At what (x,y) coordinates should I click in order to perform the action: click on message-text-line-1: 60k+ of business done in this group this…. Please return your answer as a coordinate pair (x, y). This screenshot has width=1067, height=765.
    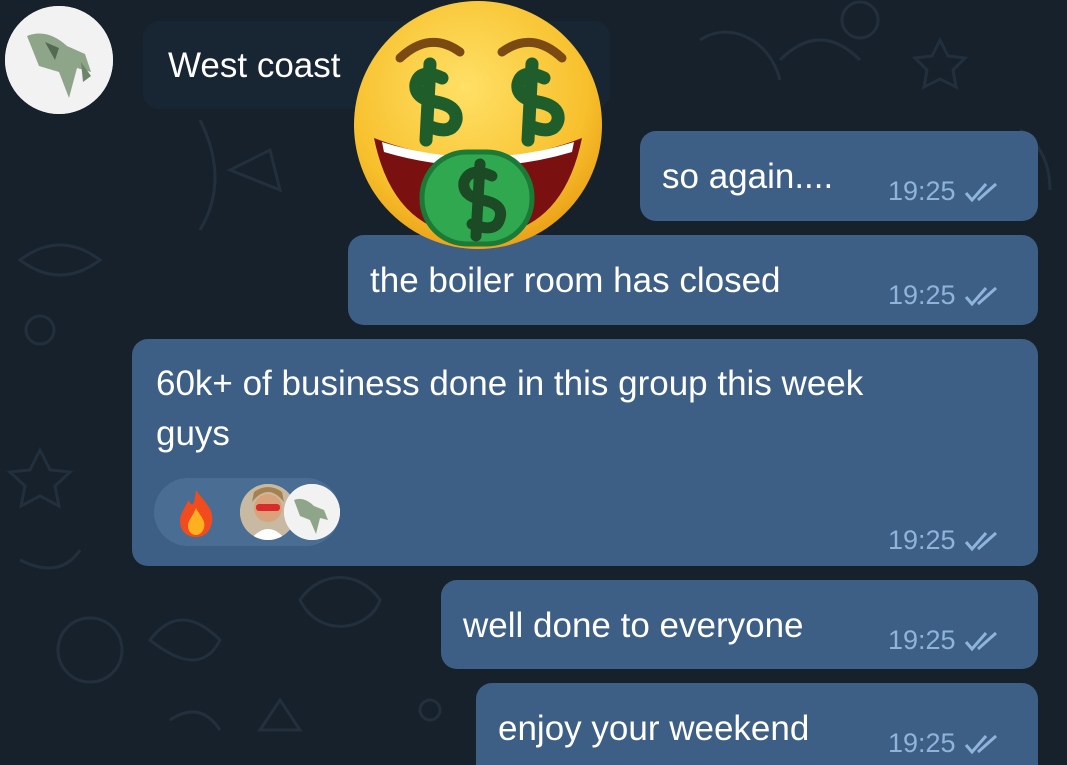
    Looking at the image, I should click on (510, 383).